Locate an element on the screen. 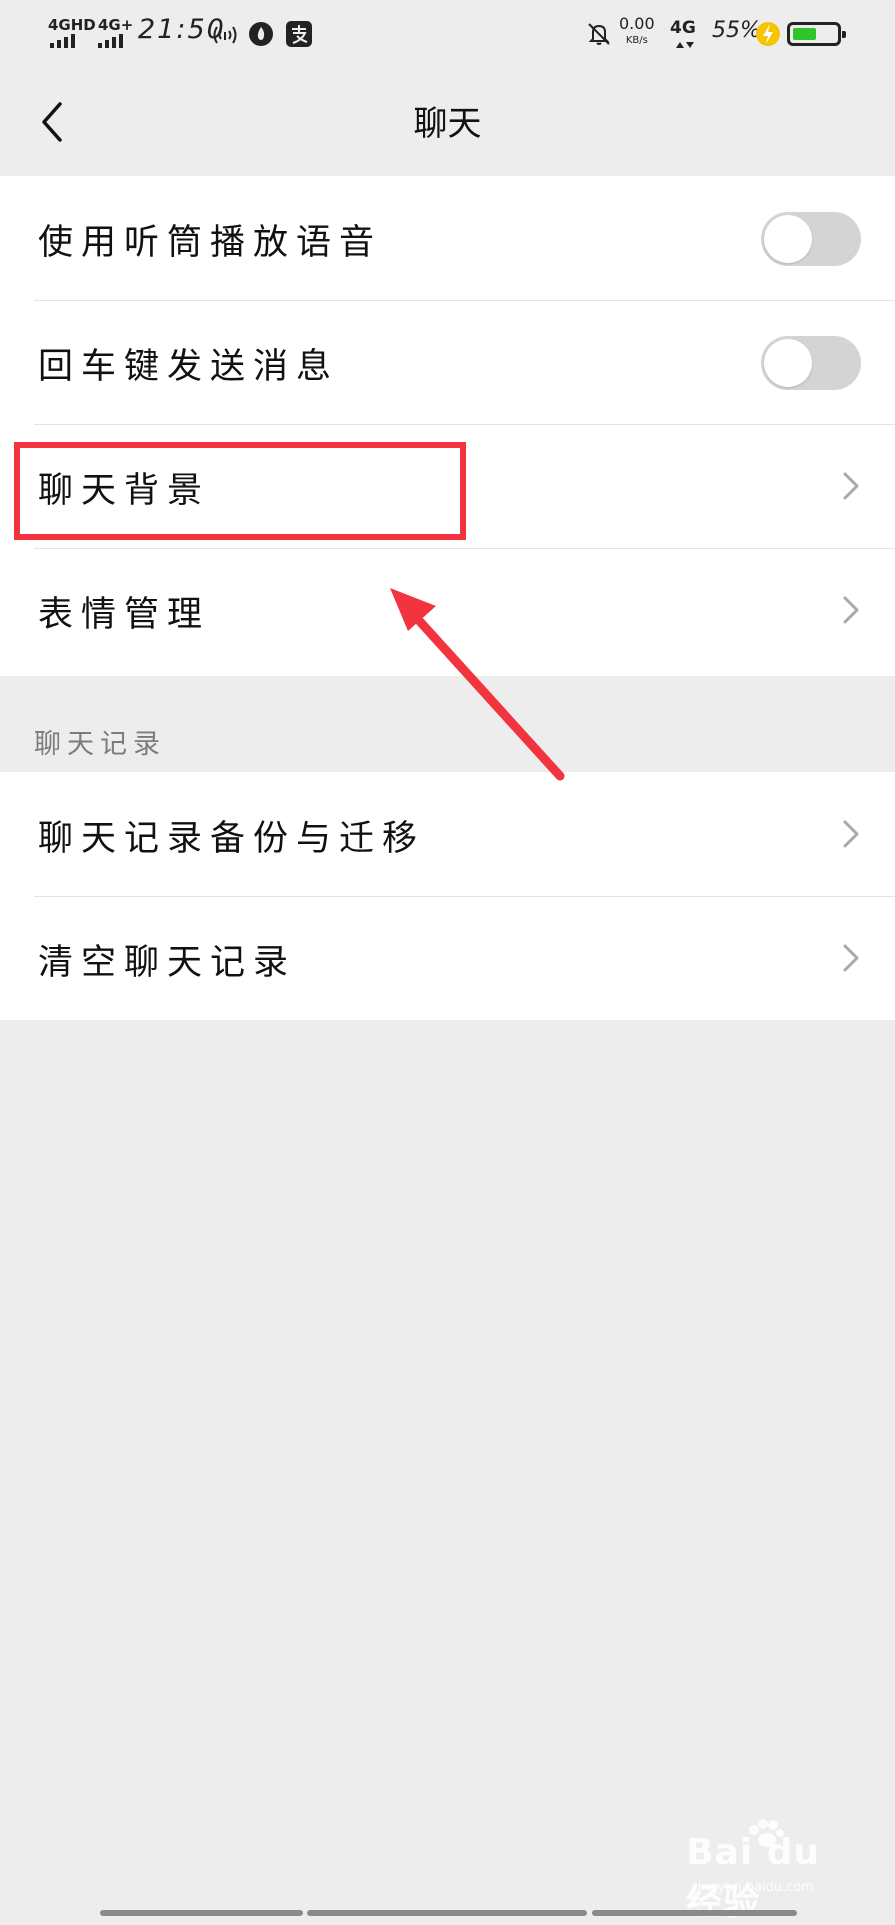 The height and width of the screenshot is (1925, 895). battery-icon is located at coordinates (816, 34).